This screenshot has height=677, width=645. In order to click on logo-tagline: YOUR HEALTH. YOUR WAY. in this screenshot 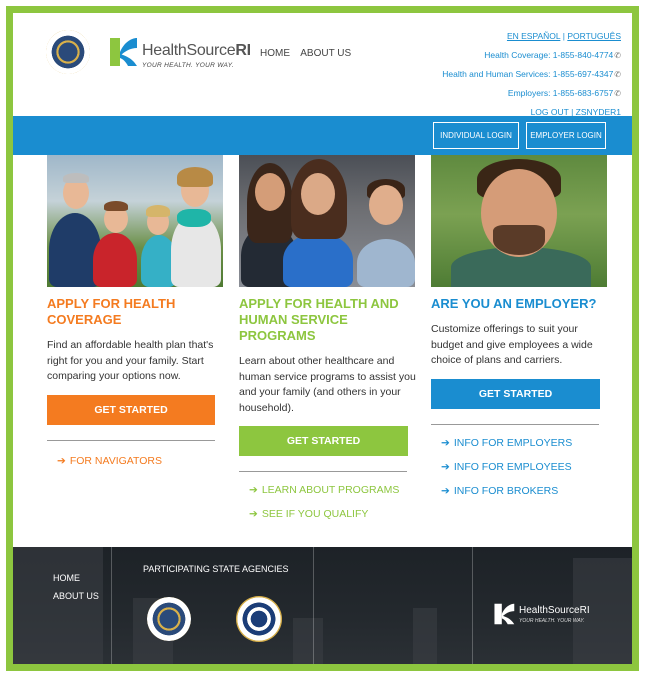, I will do `click(188, 65)`.